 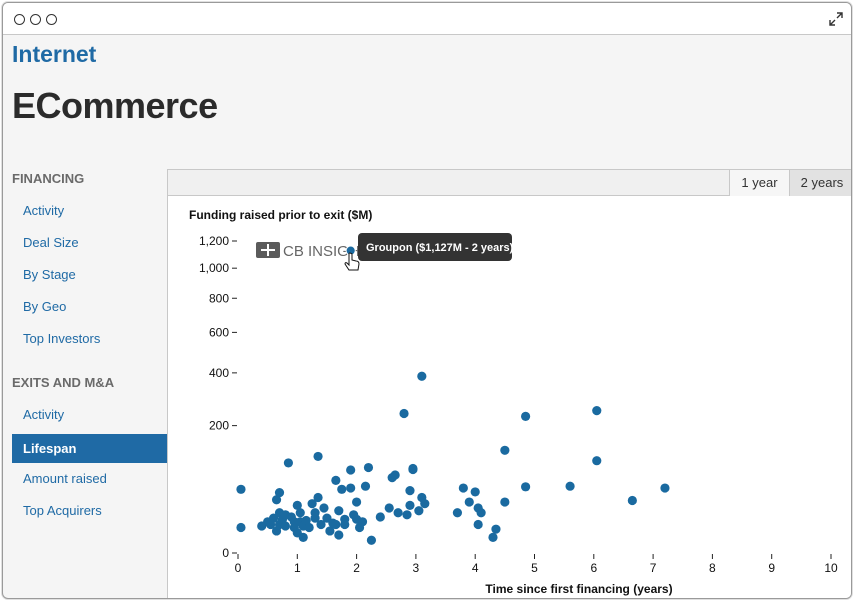 I want to click on title-bar, so click(x=427, y=19).